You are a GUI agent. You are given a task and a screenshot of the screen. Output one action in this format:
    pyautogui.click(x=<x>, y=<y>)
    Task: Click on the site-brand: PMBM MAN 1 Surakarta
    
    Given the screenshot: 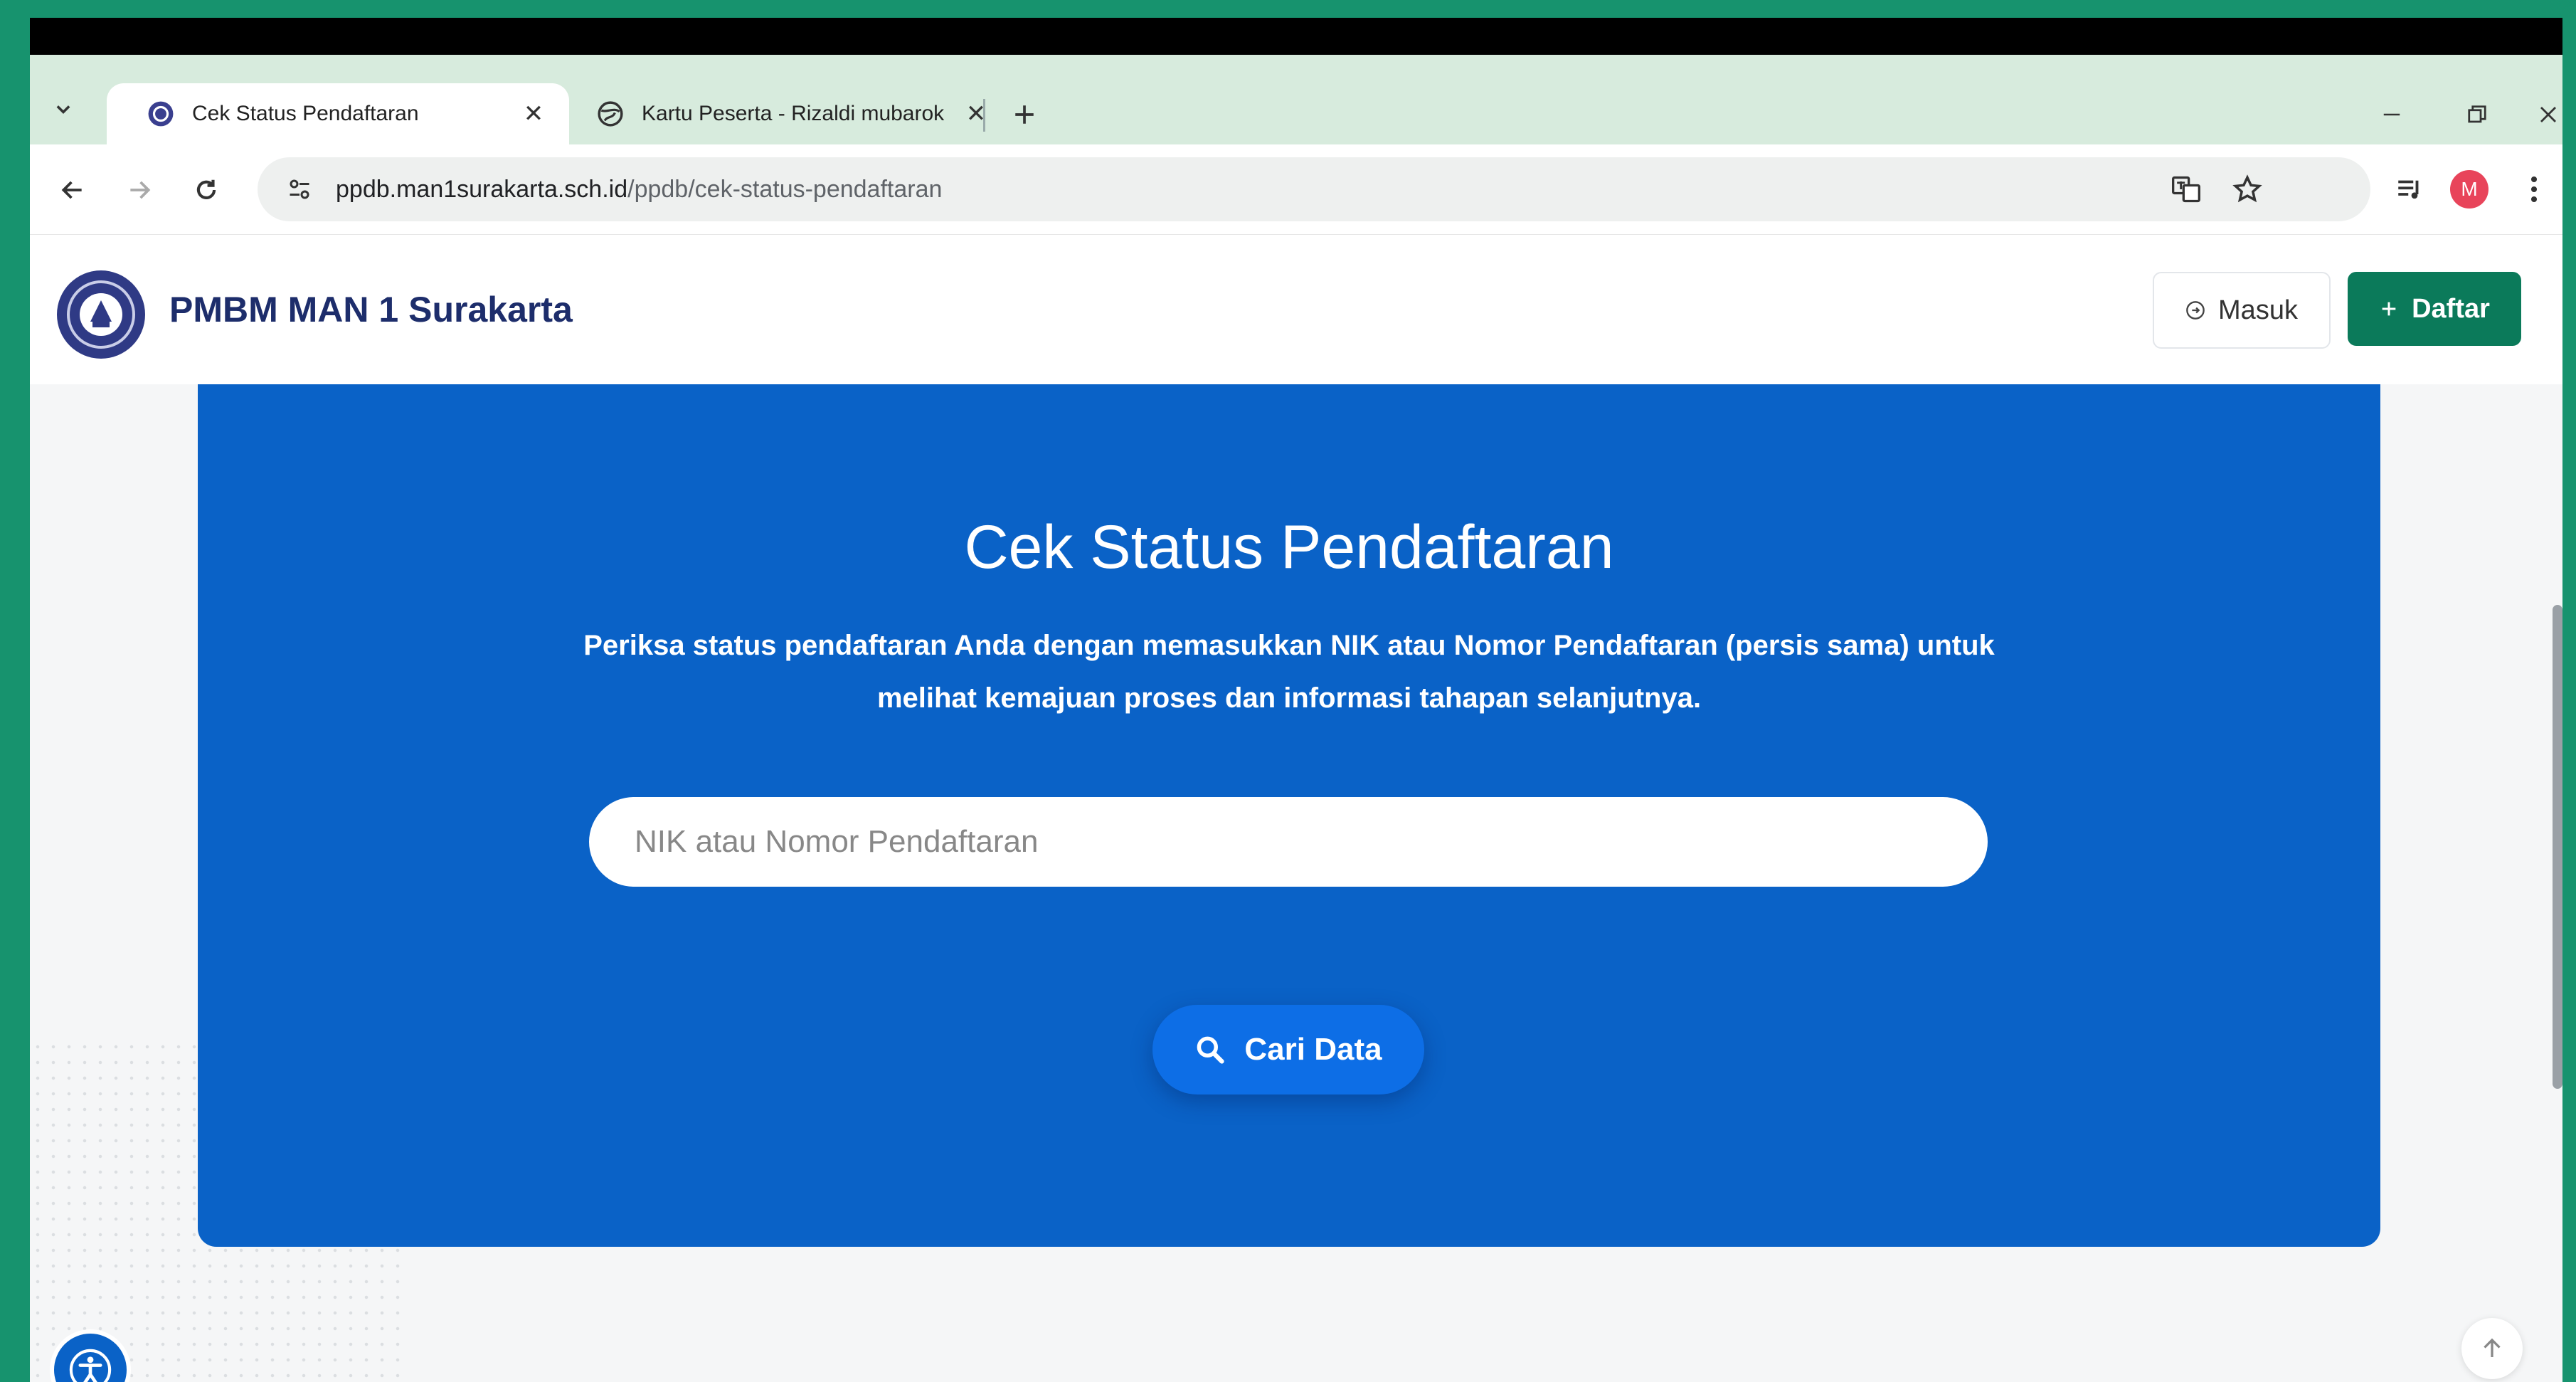 What is the action you would take?
    pyautogui.click(x=371, y=309)
    